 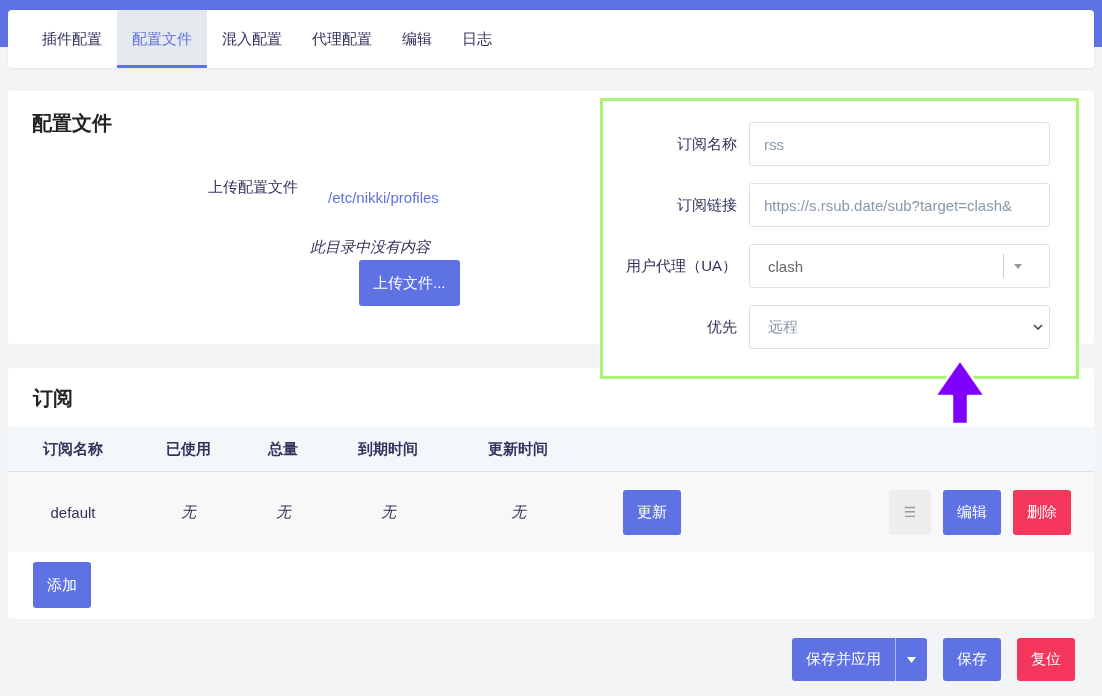 I want to click on empty-message: 此目录中没有内容, so click(x=370, y=247).